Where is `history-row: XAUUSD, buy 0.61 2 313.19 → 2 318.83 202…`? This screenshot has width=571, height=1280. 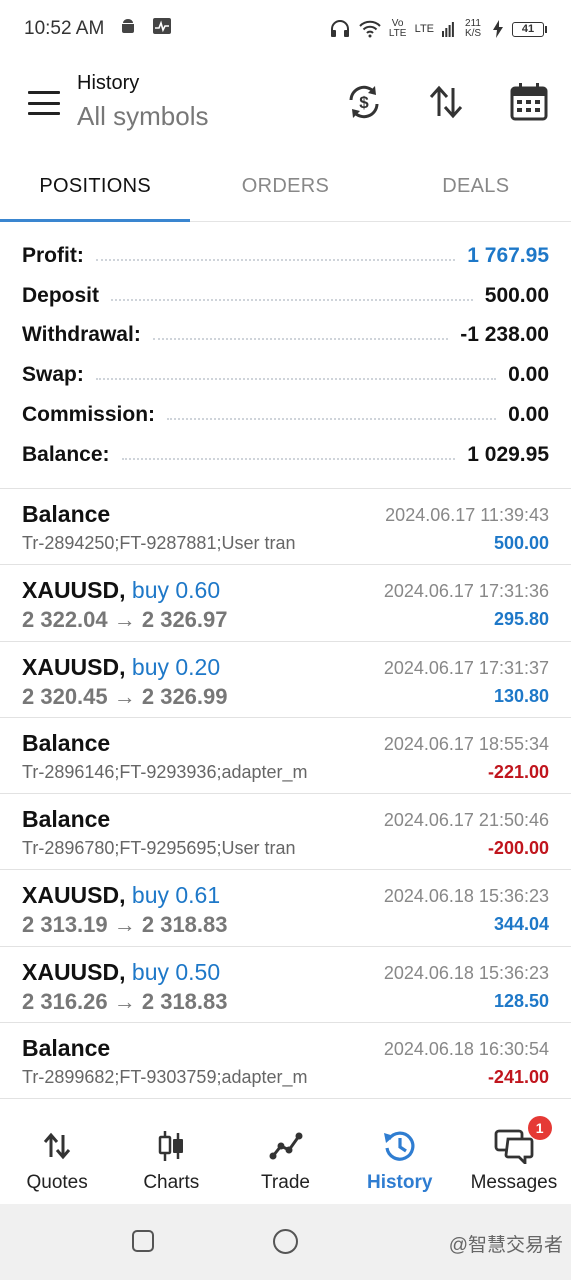
history-row: XAUUSD, buy 0.61 2 313.19 → 2 318.83 202… is located at coordinates (285, 908).